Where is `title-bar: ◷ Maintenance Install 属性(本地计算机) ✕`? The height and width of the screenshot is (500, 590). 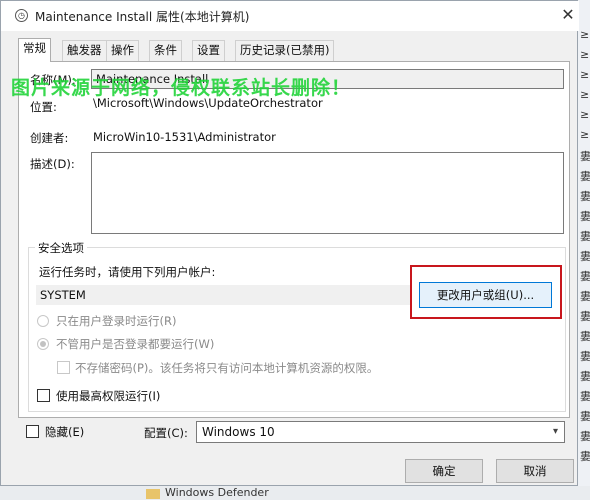
title-bar: ◷ Maintenance Install 属性(本地计算机) ✕ is located at coordinates (290, 16).